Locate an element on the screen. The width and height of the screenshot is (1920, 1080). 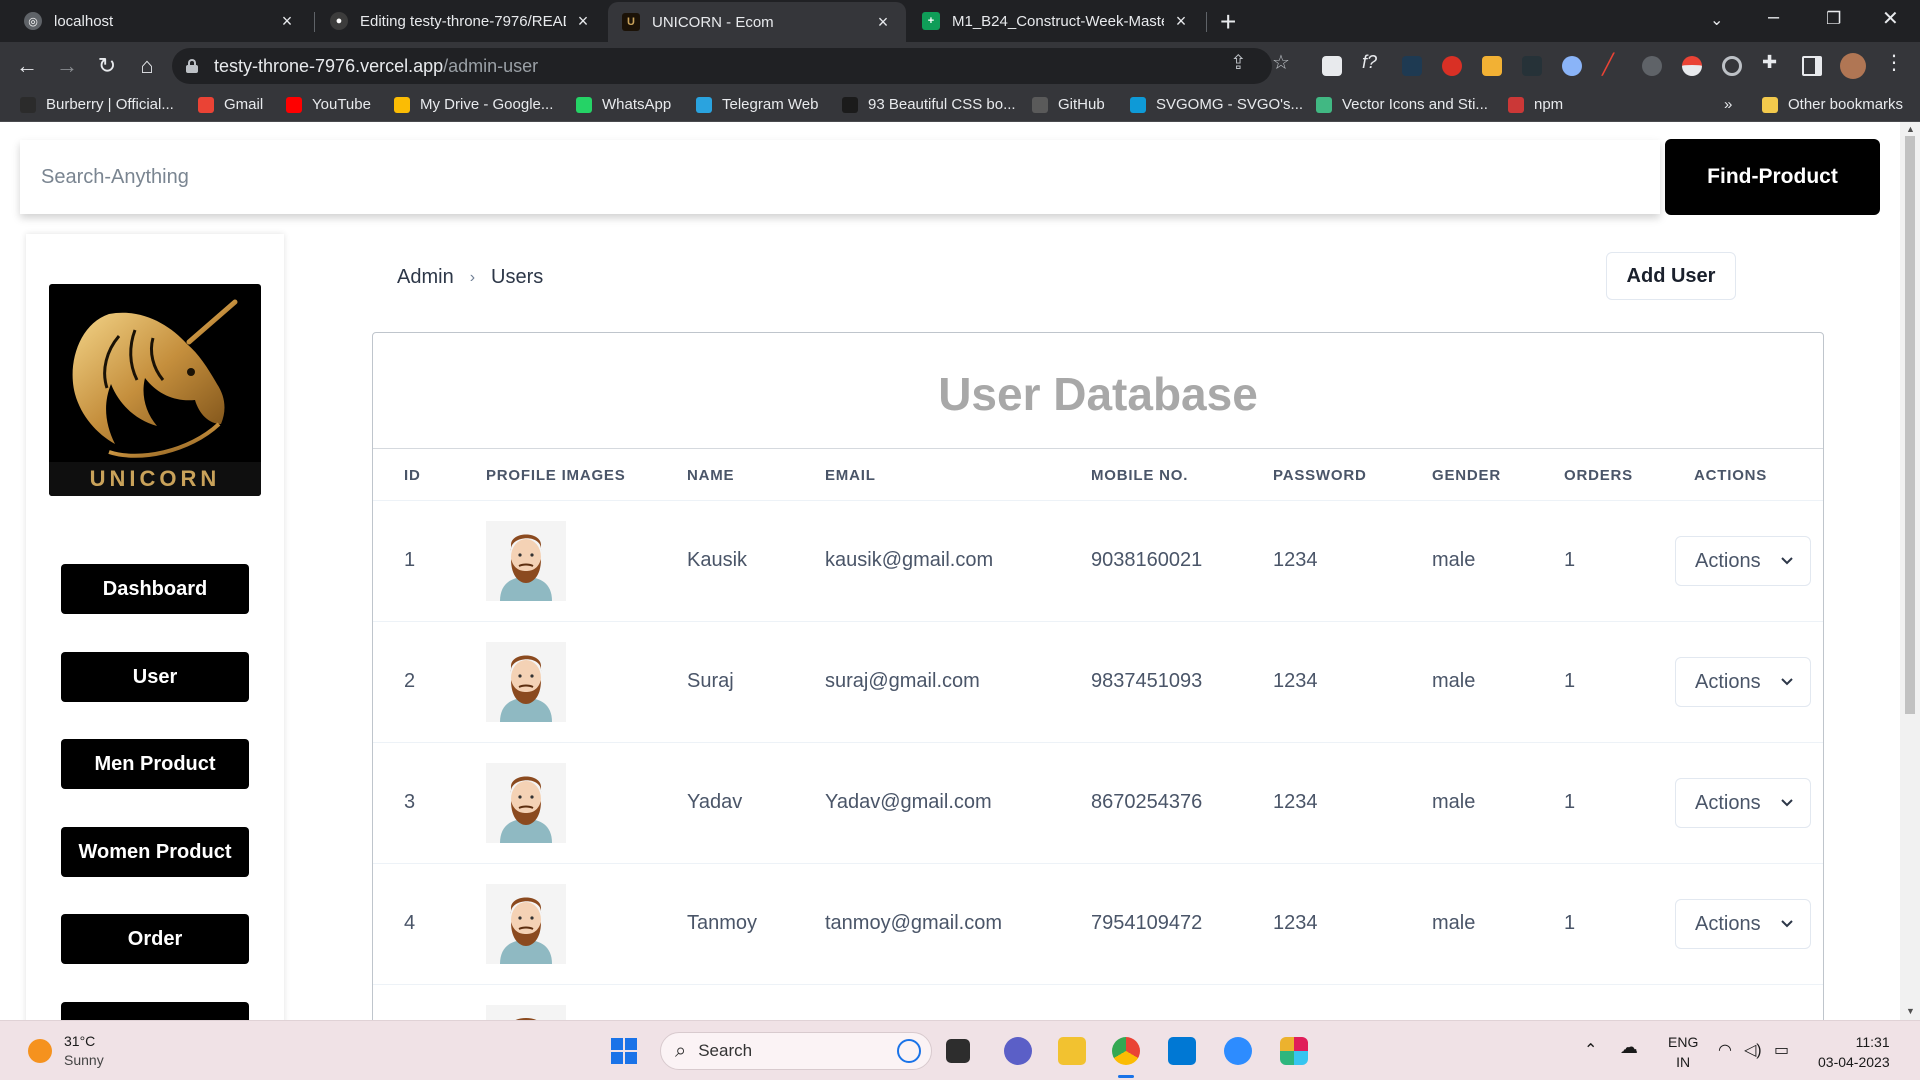
onedrive-cloud-icon: ☁ is located at coordinates (1629, 1047).